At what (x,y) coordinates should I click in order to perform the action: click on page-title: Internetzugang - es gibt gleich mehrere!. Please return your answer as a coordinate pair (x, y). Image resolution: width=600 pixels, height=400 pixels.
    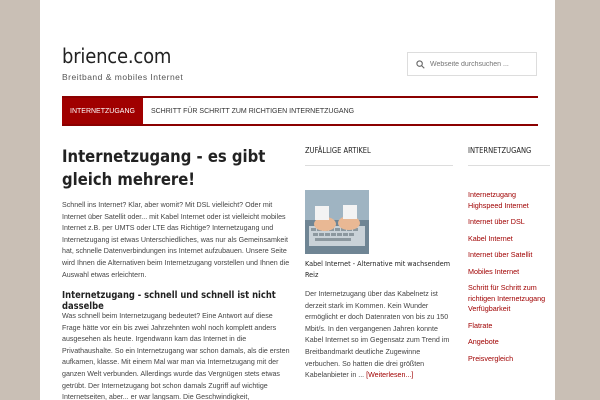
    Looking at the image, I should click on (164, 168).